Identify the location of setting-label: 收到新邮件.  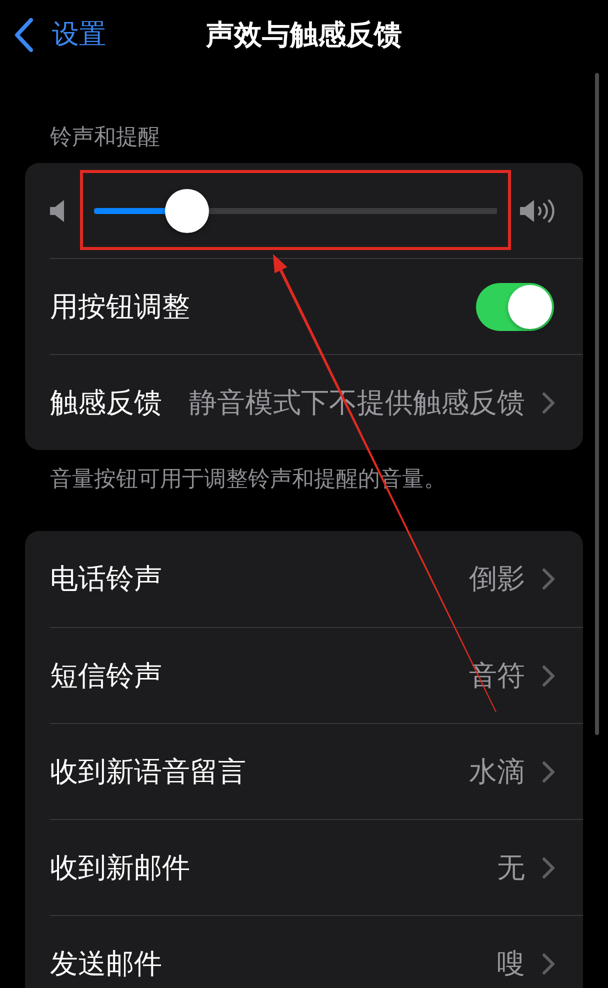
(120, 868).